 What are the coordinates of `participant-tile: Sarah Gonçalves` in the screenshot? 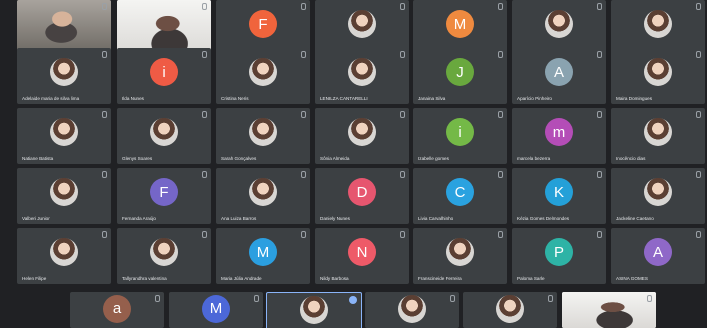 It's located at (263, 136).